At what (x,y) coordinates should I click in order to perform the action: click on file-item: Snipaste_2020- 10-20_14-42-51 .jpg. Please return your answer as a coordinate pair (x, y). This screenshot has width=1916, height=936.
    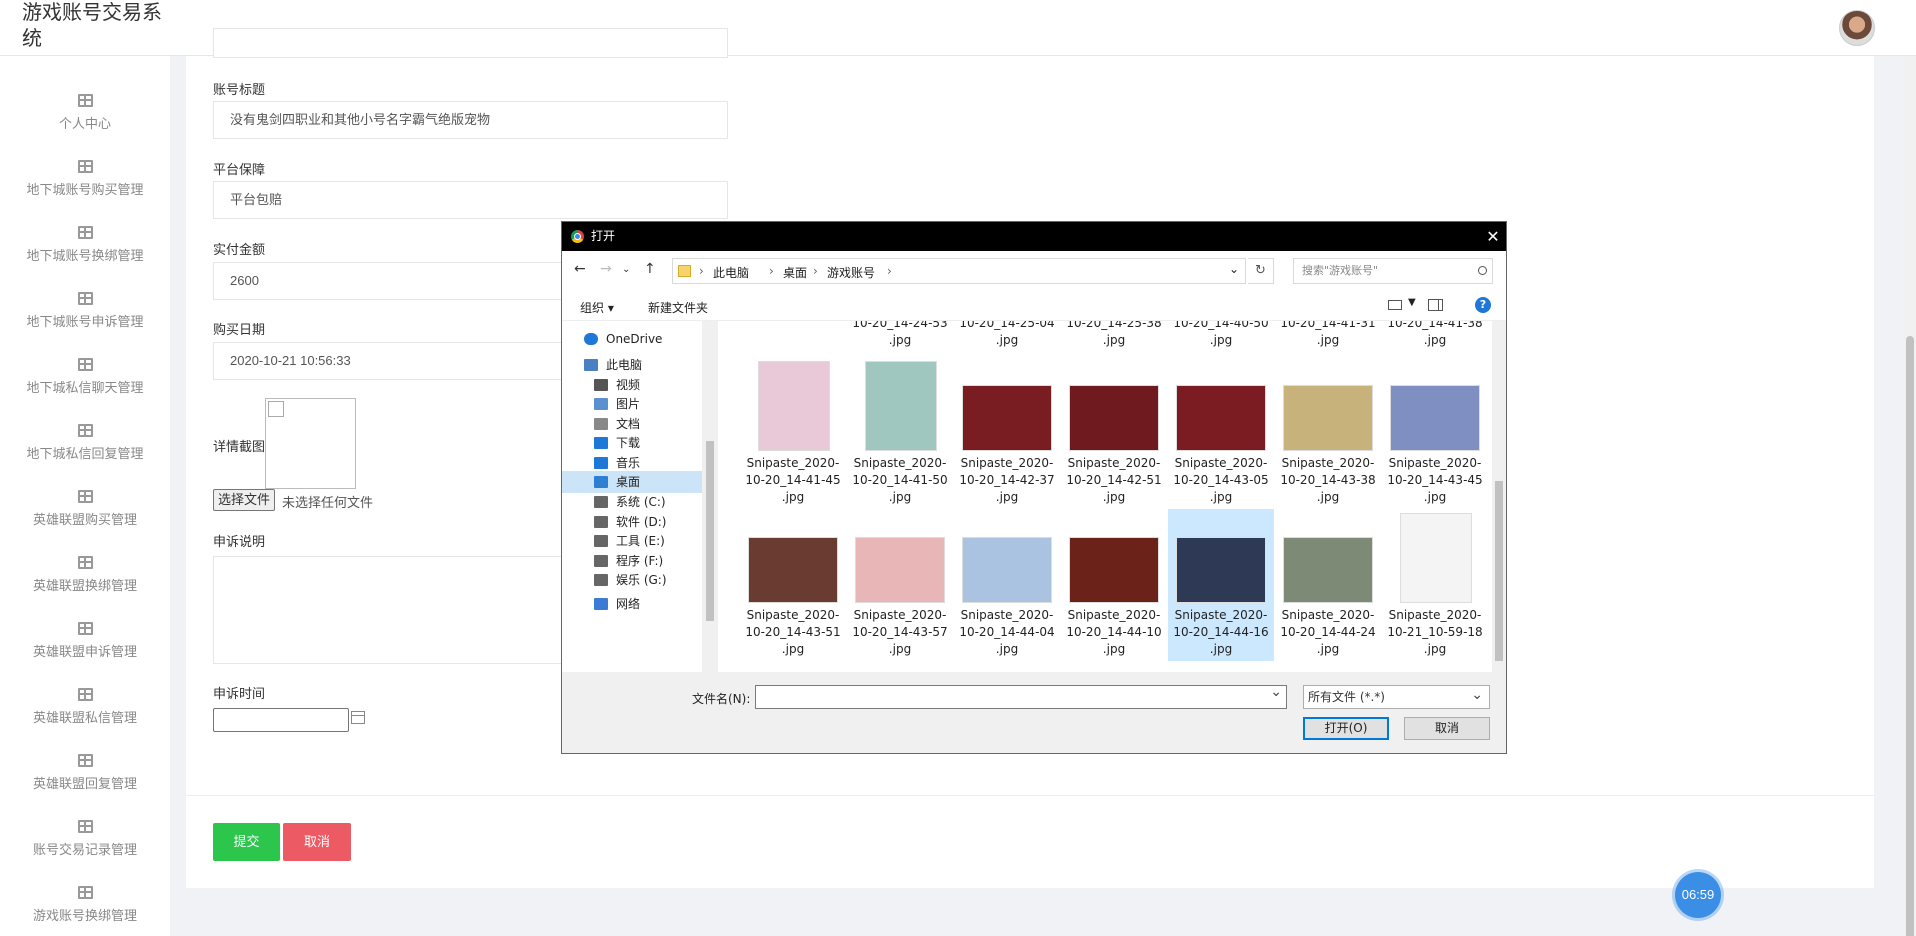
    Looking at the image, I should click on (1114, 433).